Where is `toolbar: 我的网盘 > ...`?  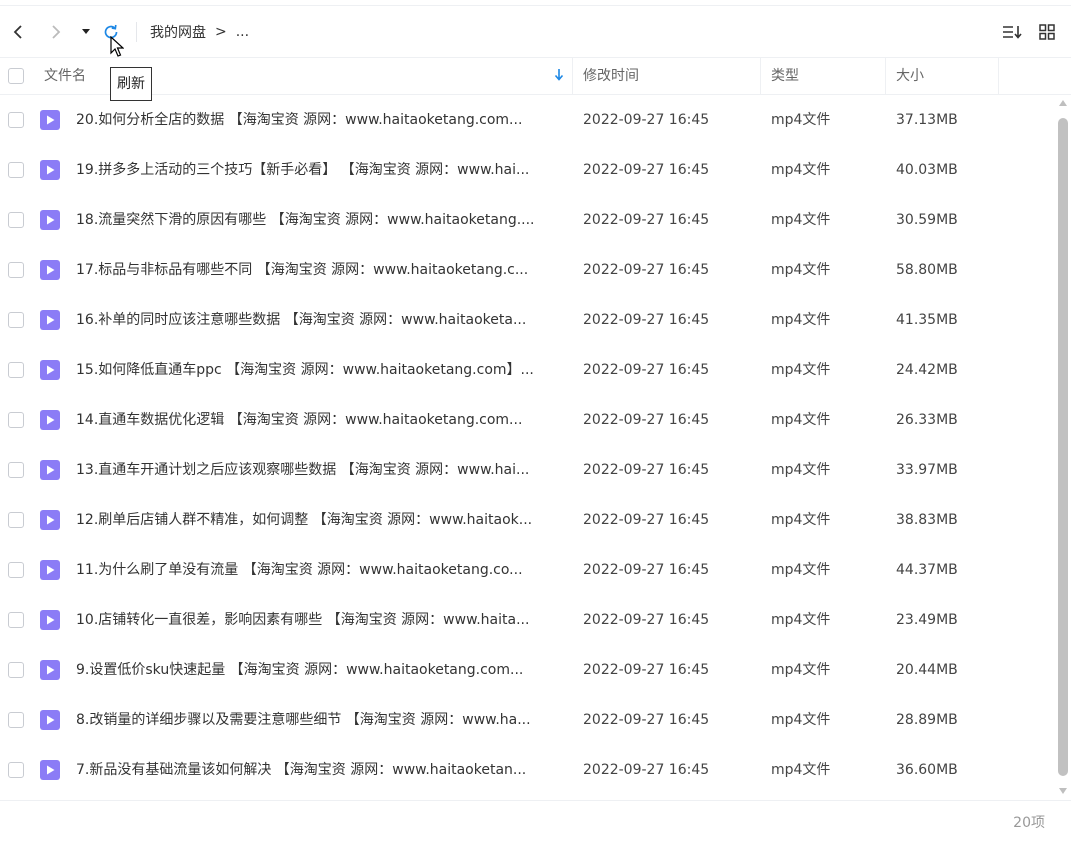 toolbar: 我的网盘 > ... is located at coordinates (535, 32).